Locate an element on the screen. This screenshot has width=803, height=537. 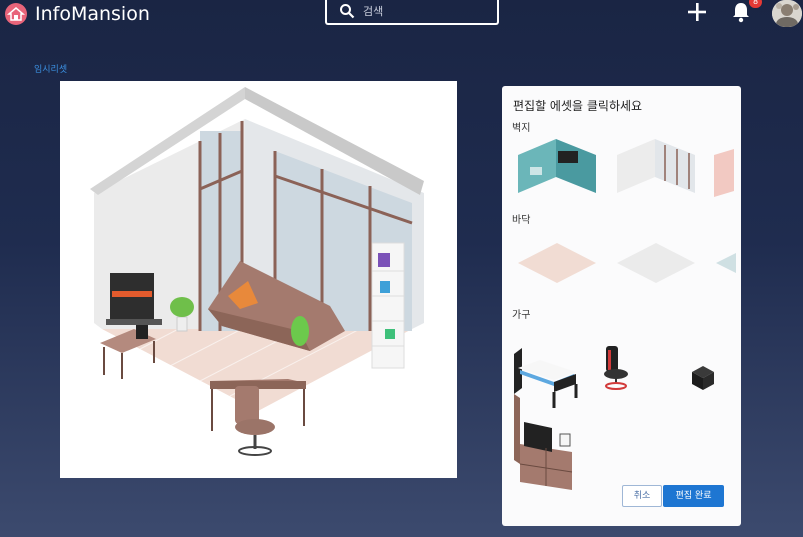
brand-name: InfoMansion is located at coordinates (92, 14).